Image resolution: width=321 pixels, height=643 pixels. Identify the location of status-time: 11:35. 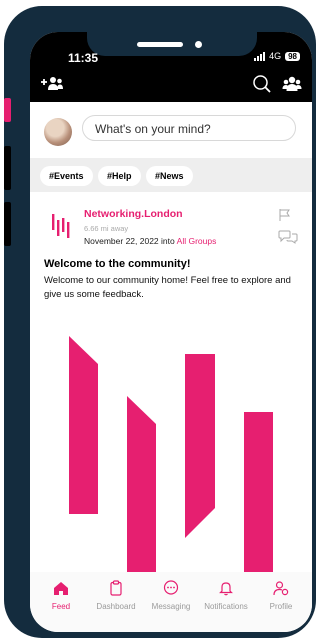
(83, 58).